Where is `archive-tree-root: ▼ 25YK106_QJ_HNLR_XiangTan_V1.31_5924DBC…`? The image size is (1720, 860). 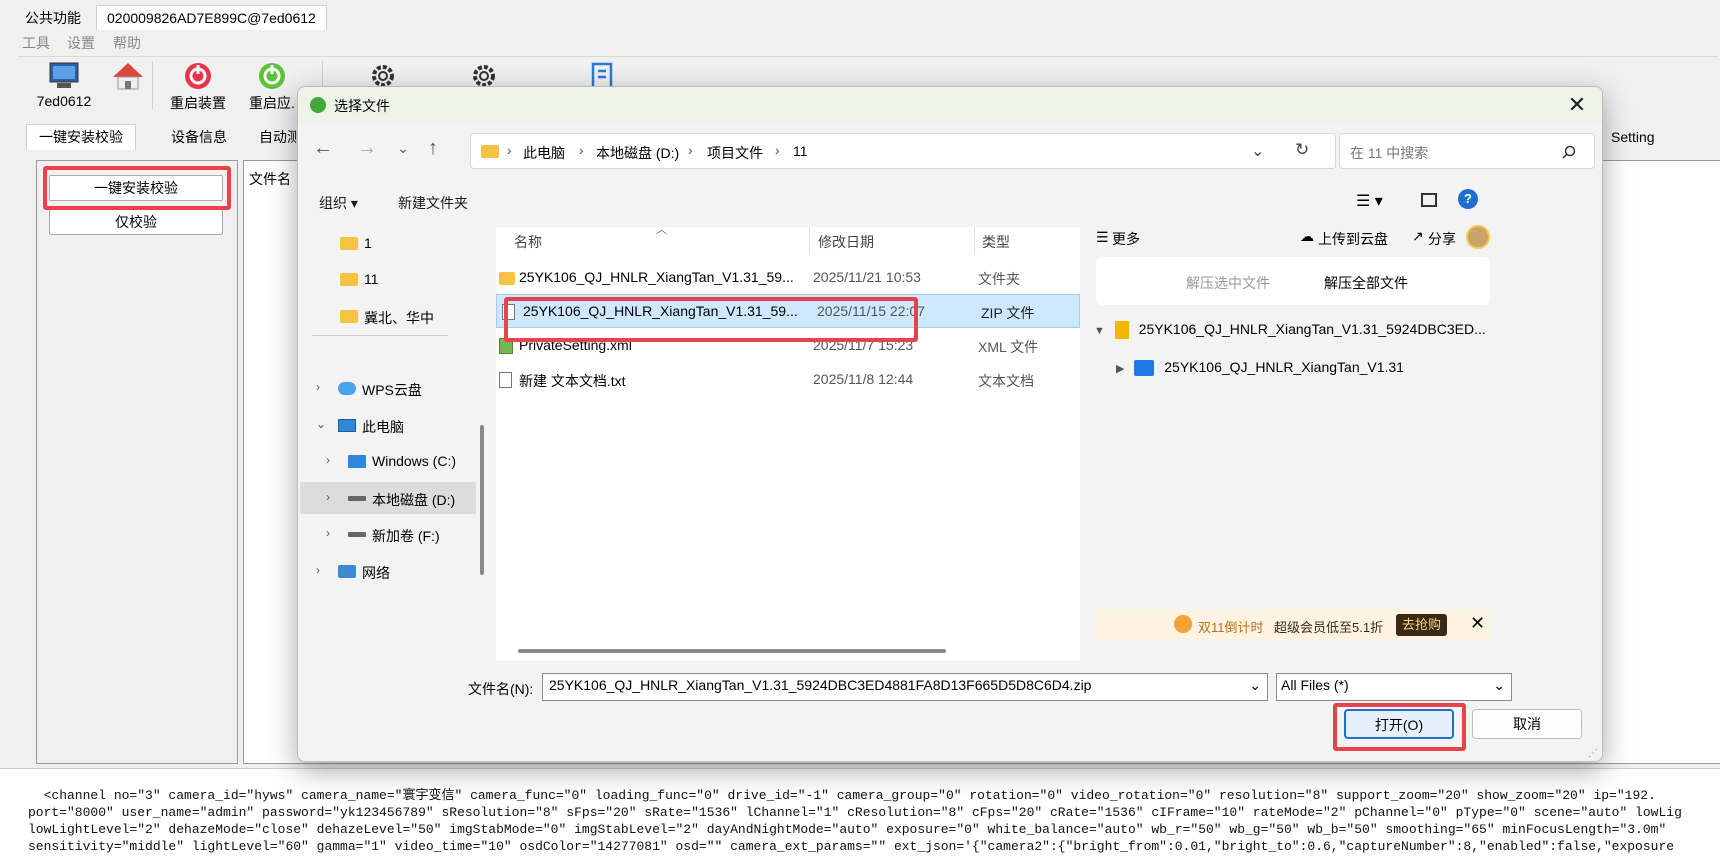
archive-tree-root: ▼ 25YK106_QJ_HNLR_XiangTan_V1.31_5924DBC… is located at coordinates (1290, 330).